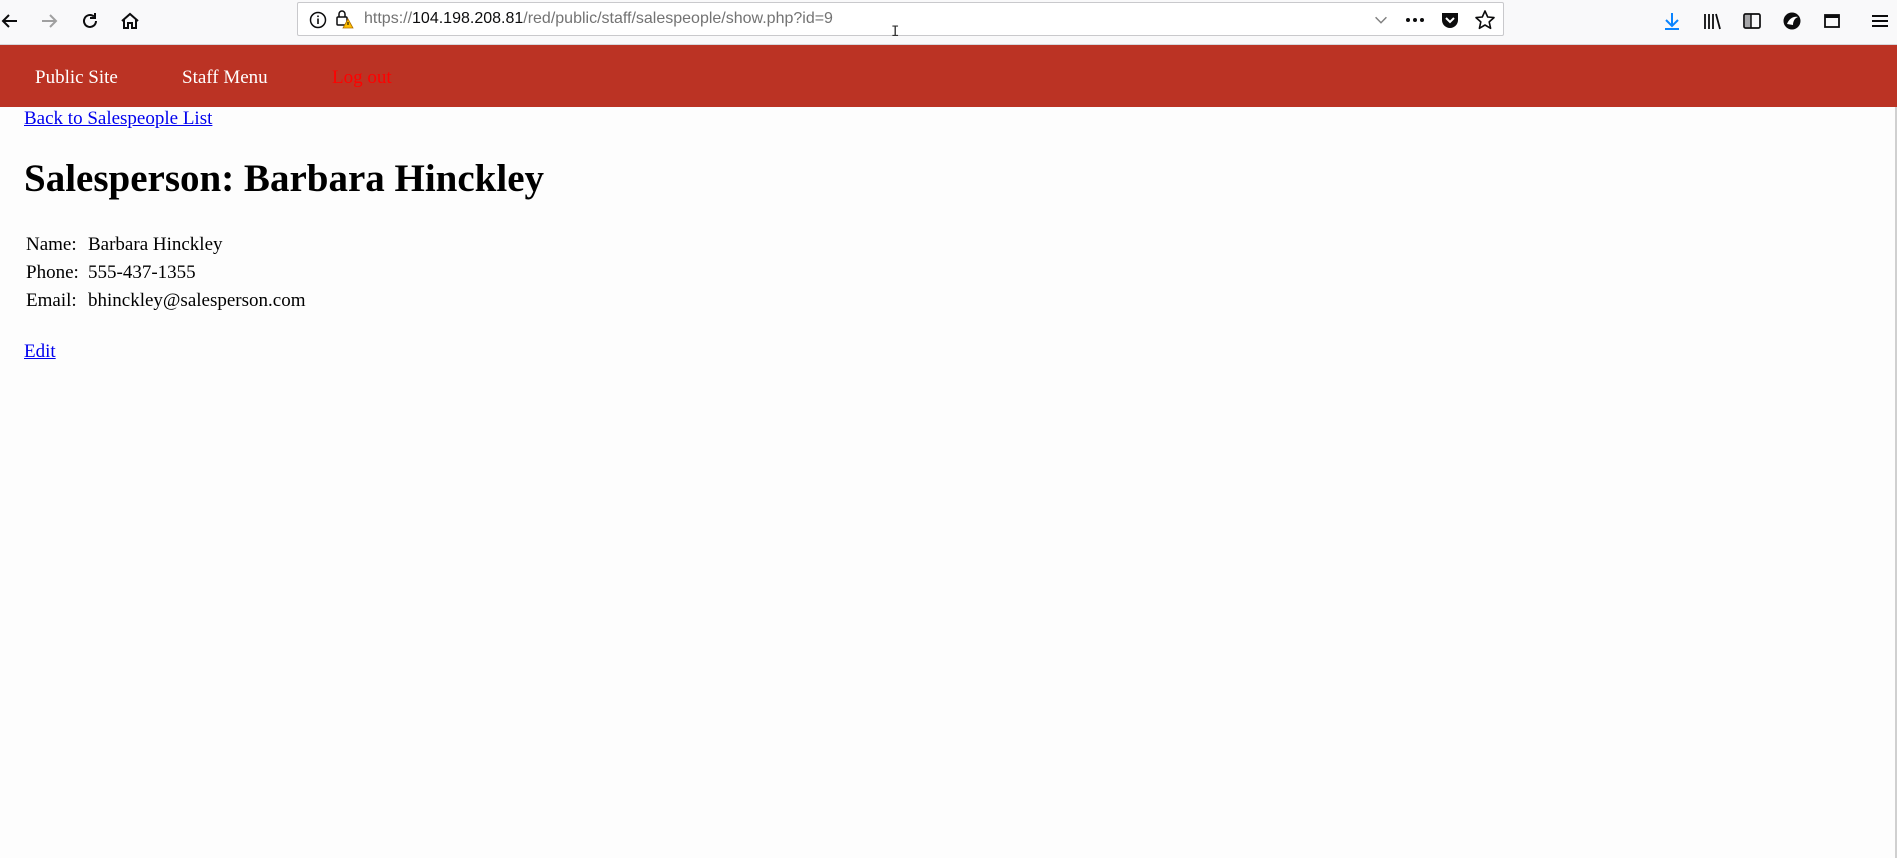  I want to click on star-icon, so click(1485, 20).